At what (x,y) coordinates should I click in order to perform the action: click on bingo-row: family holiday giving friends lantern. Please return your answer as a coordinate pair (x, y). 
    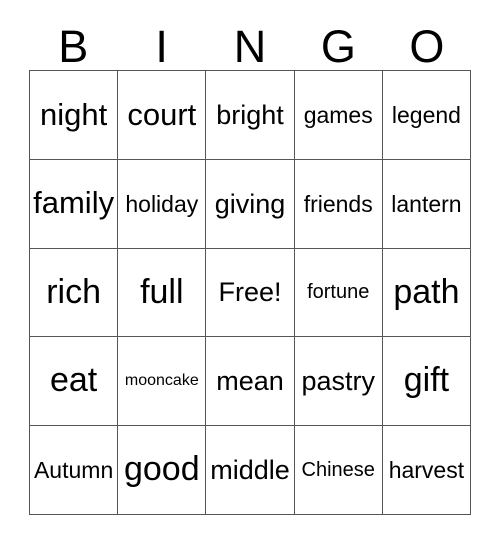
    Looking at the image, I should click on (251, 204).